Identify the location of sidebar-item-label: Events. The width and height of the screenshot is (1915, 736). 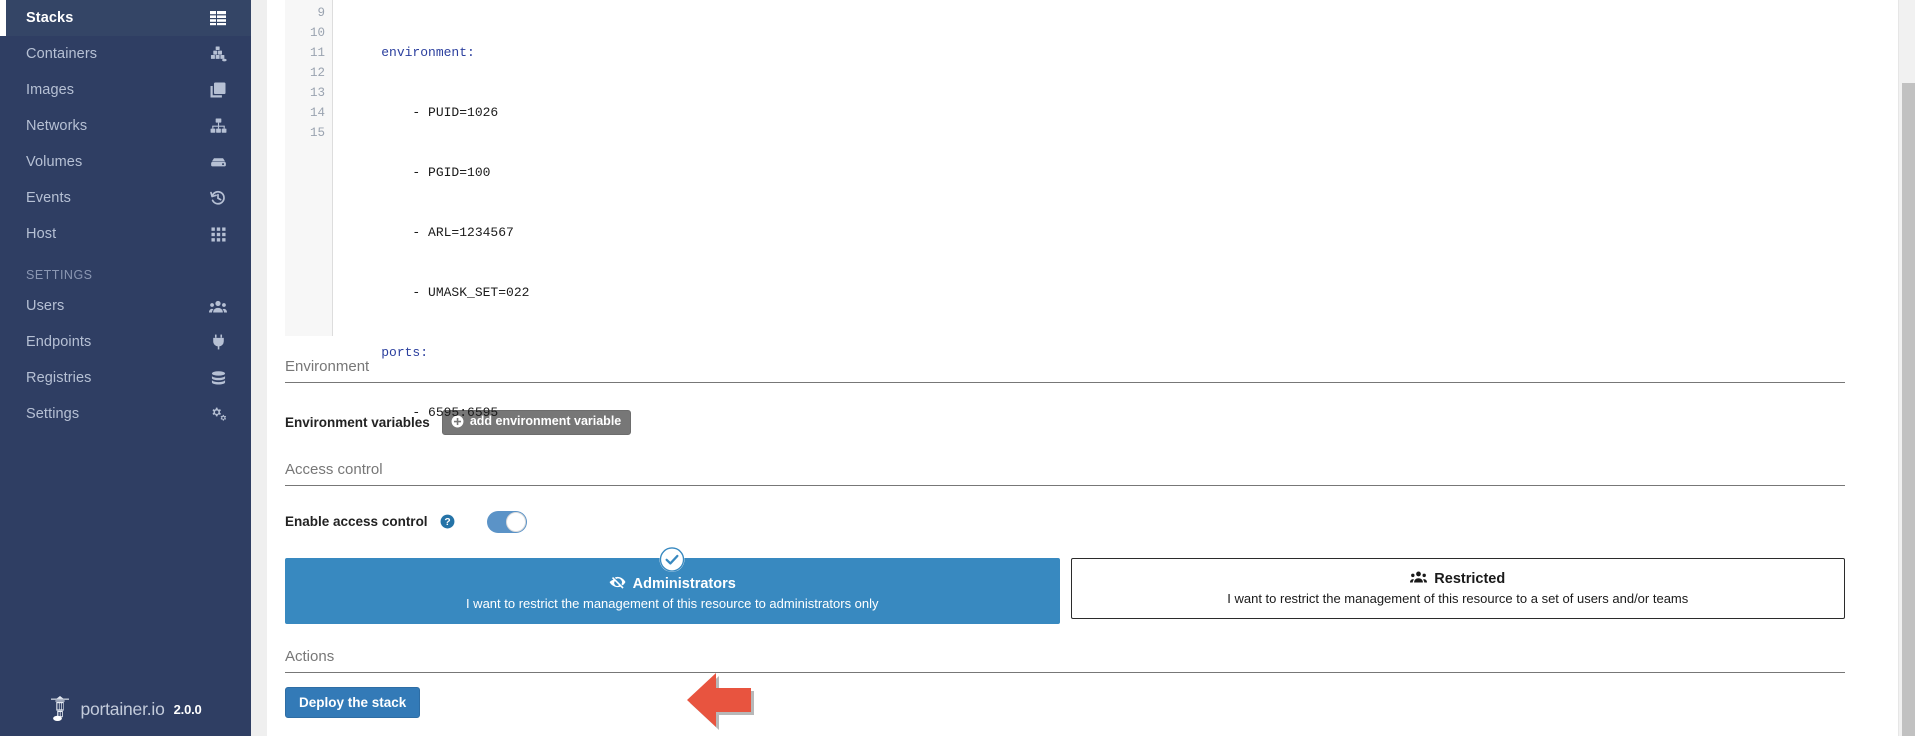
(48, 198).